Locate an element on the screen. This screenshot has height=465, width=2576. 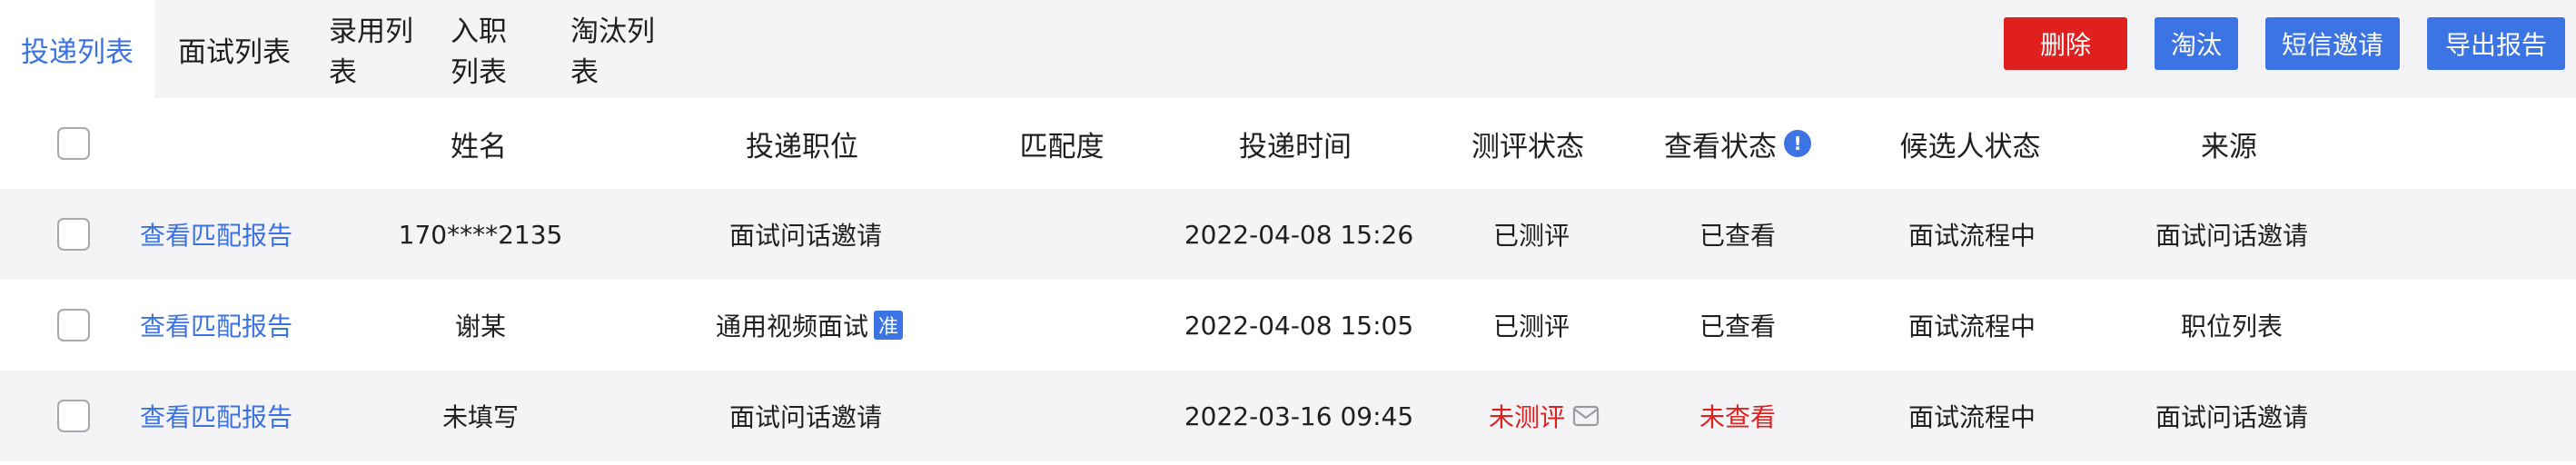
sms-invite-button: 短信邀请 is located at coordinates (2332, 43).